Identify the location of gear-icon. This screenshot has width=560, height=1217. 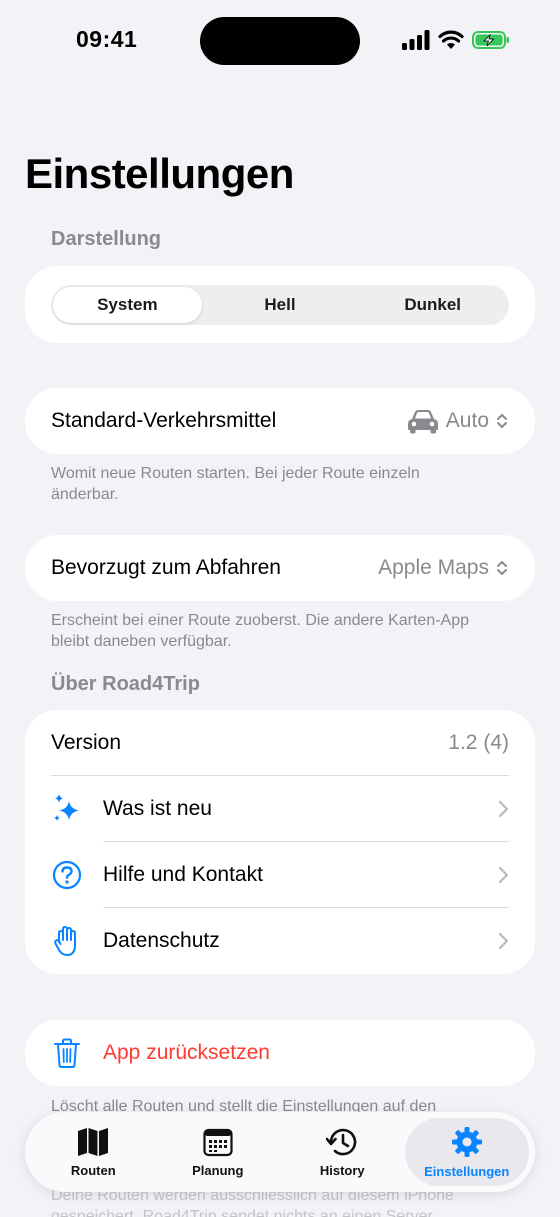
(466, 1141).